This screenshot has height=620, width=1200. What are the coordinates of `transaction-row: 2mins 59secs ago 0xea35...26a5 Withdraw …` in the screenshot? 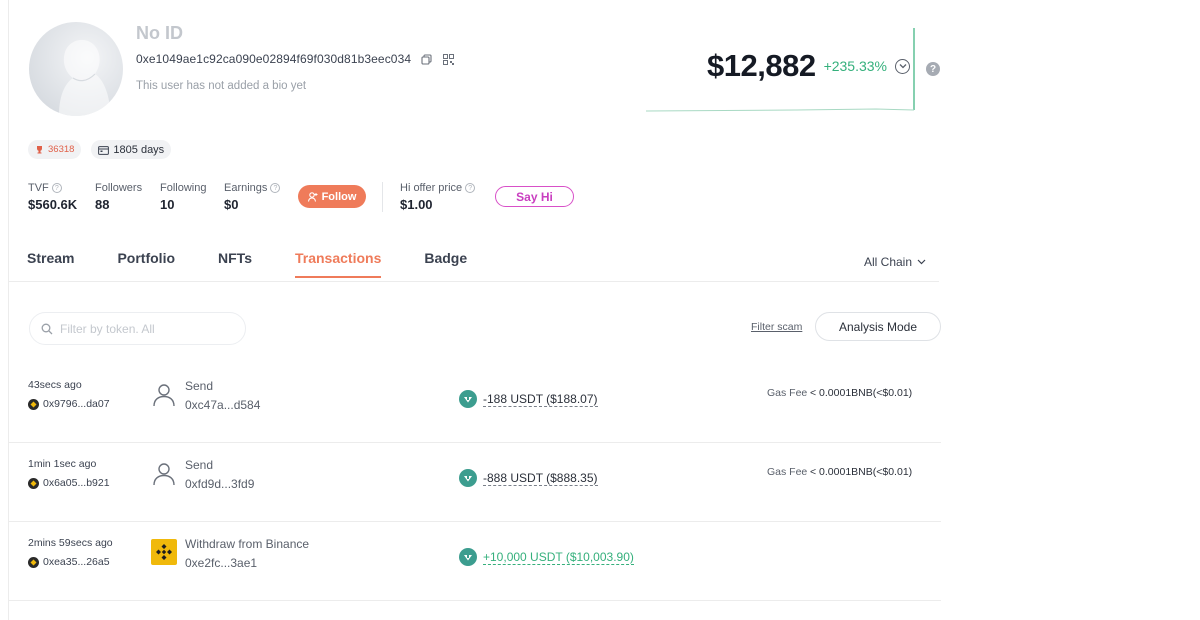 It's located at (475, 561).